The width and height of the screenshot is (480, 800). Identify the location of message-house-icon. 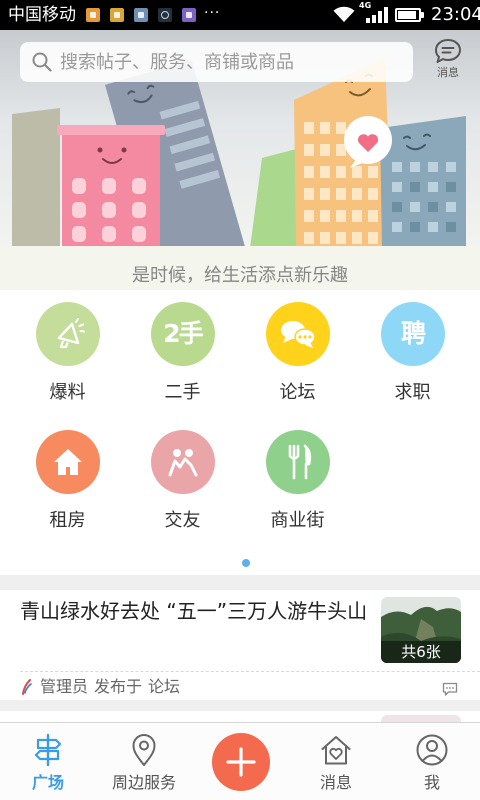
(336, 750).